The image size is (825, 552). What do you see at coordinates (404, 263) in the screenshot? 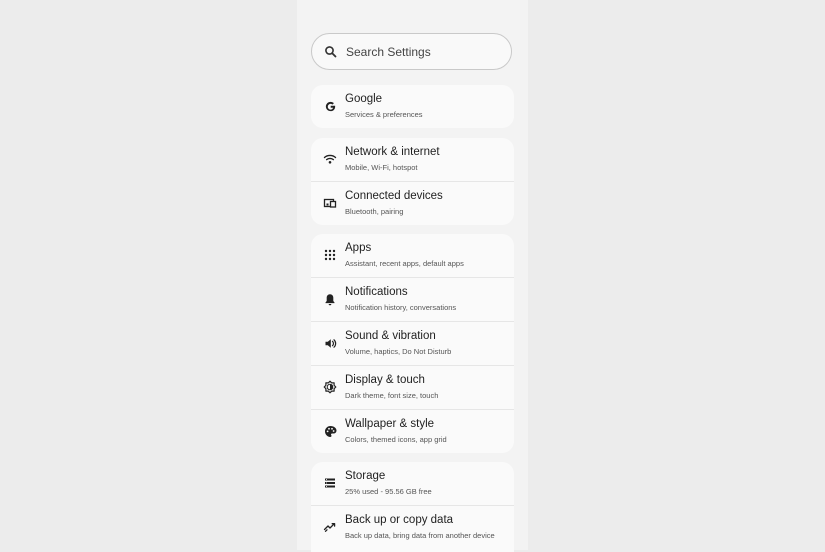
I see `item-subtitle: Assistant, recent apps, default apps` at bounding box center [404, 263].